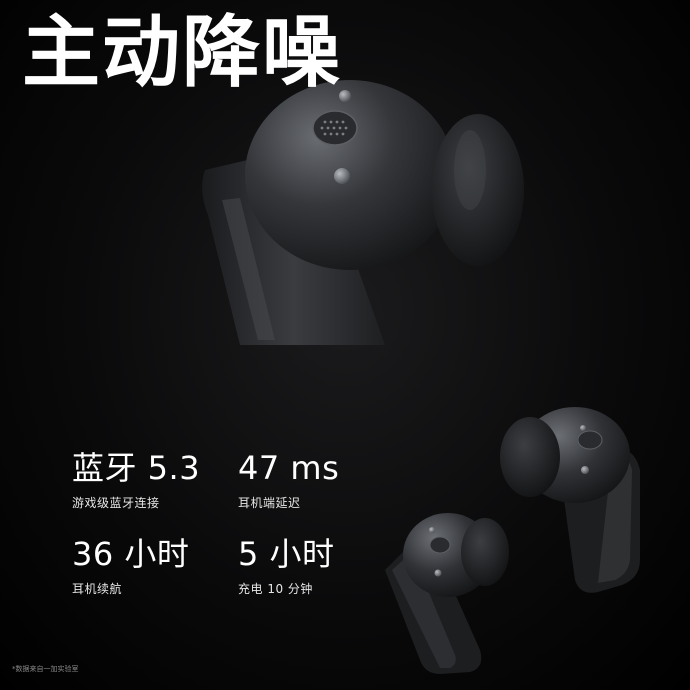 The image size is (690, 690). What do you see at coordinates (116, 503) in the screenshot?
I see `spec-caption: 游戏级蓝牙连接` at bounding box center [116, 503].